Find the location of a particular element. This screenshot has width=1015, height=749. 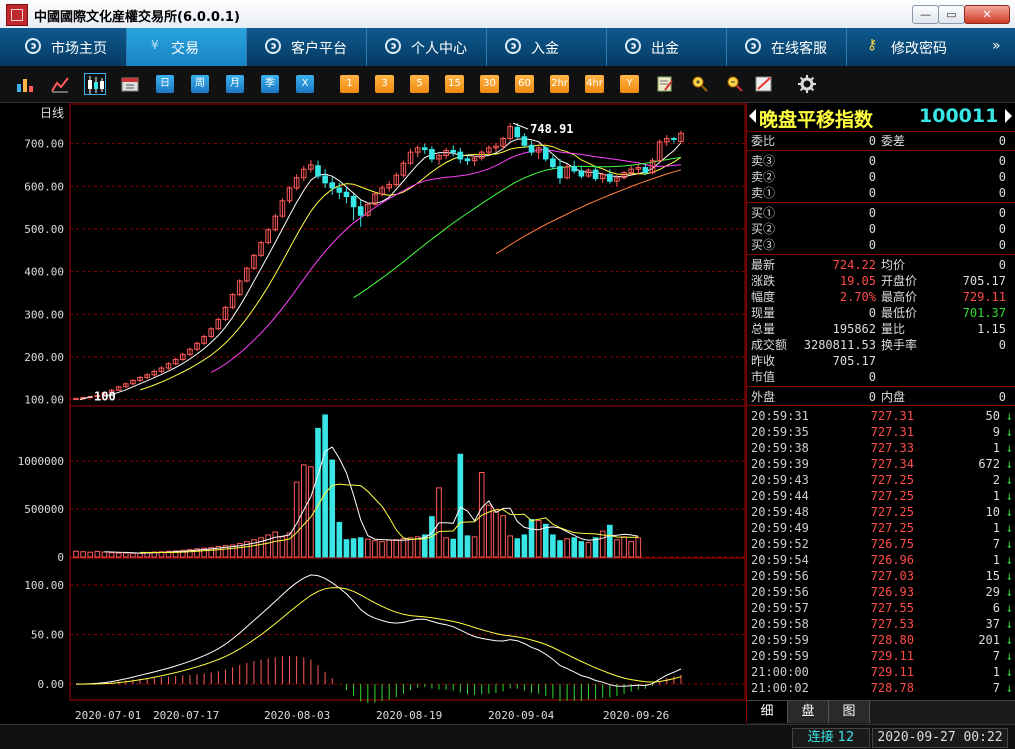

refresh-circle-icon is located at coordinates (633, 46).